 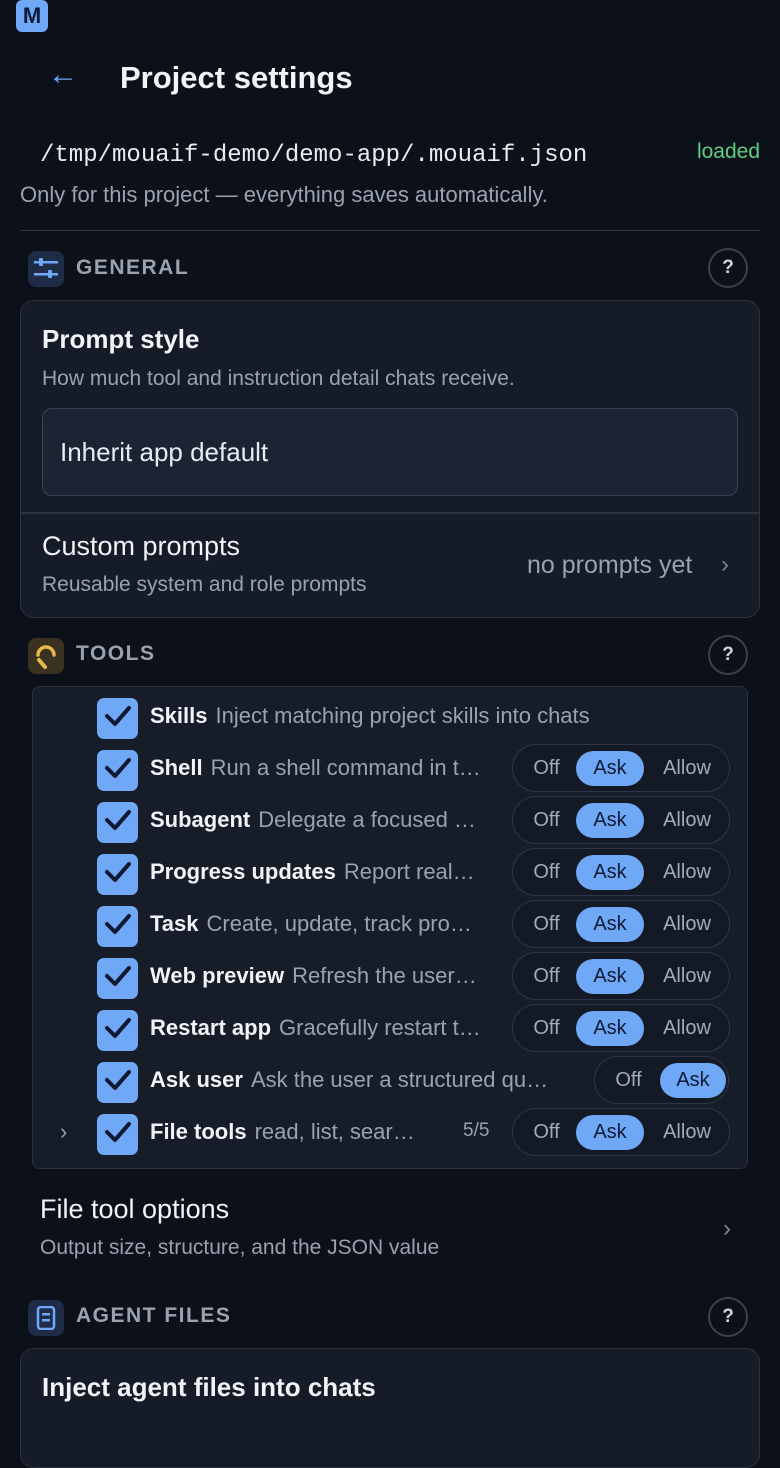 What do you see at coordinates (46, 269) in the screenshot?
I see `sliders-icon` at bounding box center [46, 269].